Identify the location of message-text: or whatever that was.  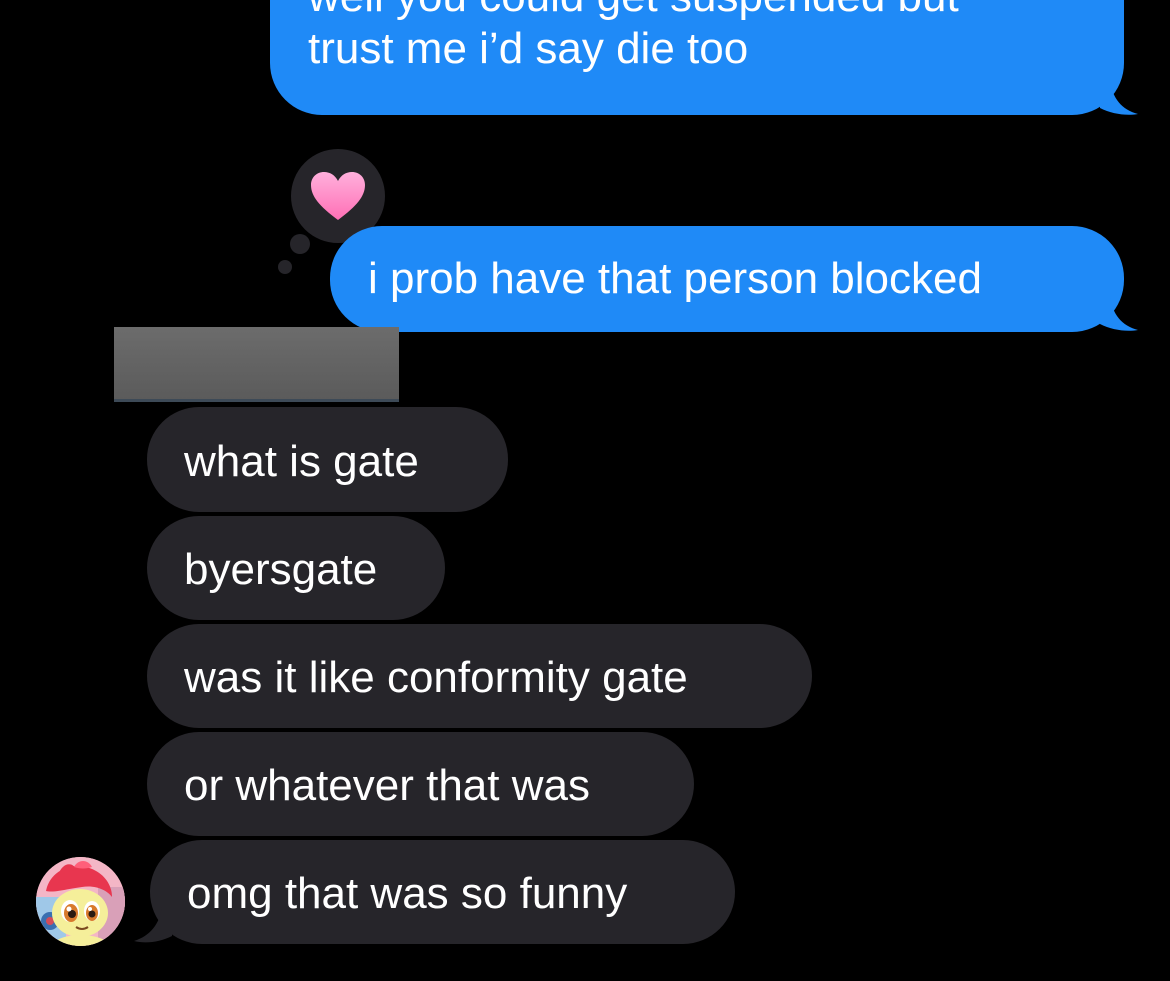
(387, 785).